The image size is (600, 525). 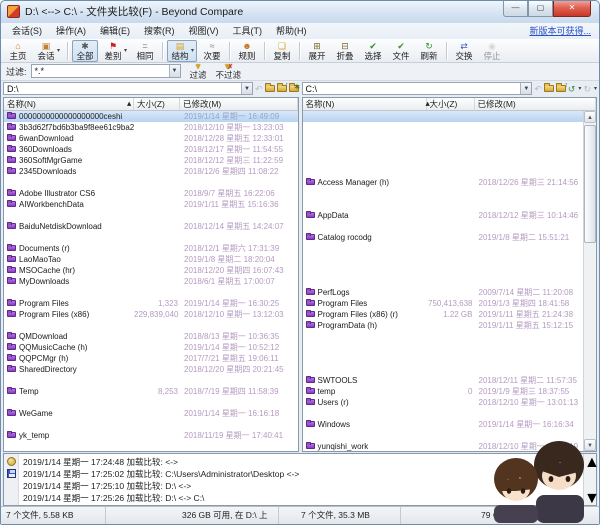 What do you see at coordinates (417, 89) in the screenshot?
I see `right-path-input: C:\ ▼` at bounding box center [417, 89].